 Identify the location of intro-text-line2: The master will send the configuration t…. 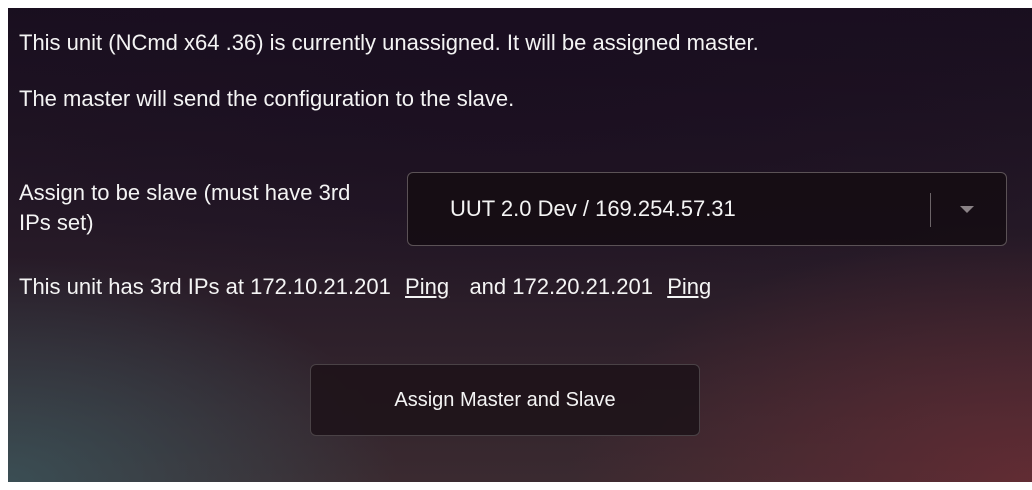
(267, 98).